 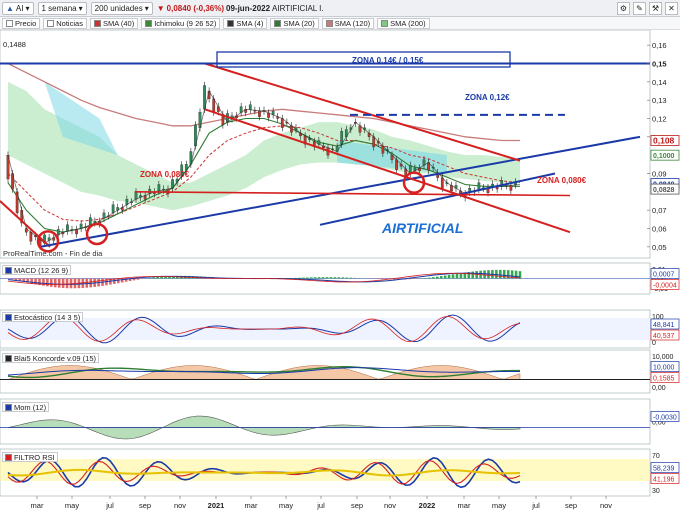 What do you see at coordinates (216, 505) in the screenshot?
I see `x-axis-label: 2021` at bounding box center [216, 505].